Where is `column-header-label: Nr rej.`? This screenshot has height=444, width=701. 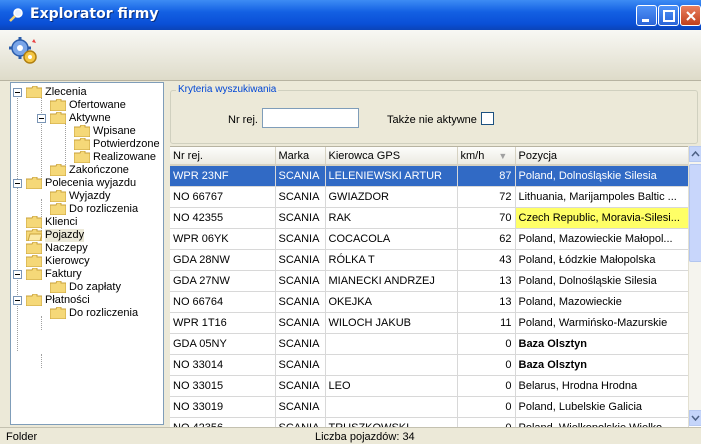 column-header-label: Nr rej. is located at coordinates (188, 155).